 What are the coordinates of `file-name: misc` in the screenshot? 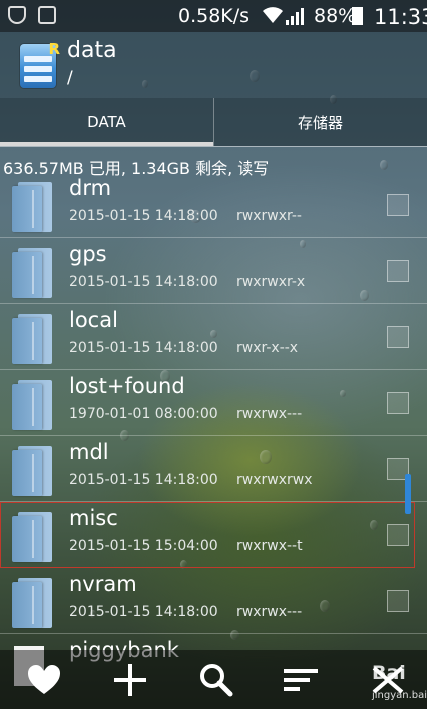 It's located at (93, 518).